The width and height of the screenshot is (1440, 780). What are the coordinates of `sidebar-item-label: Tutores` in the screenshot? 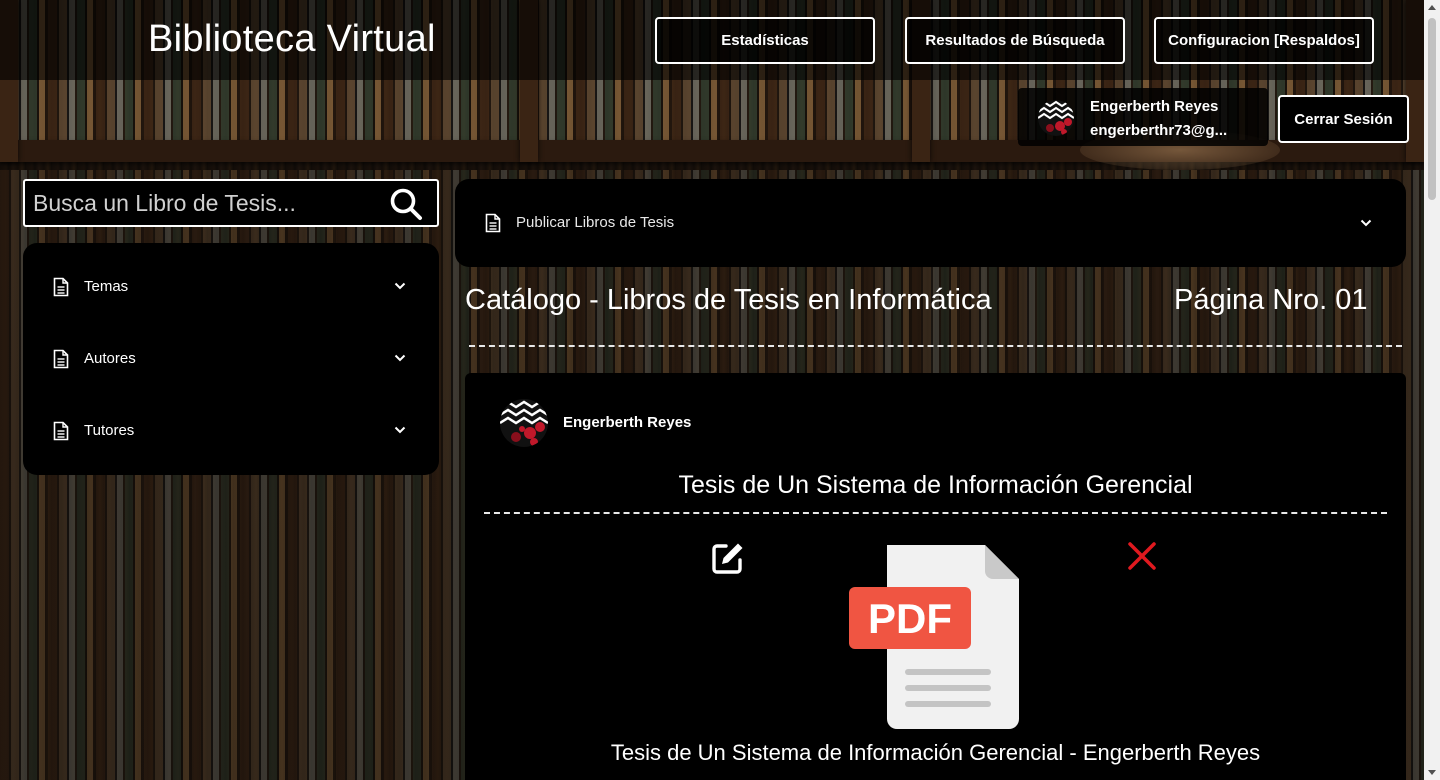 It's located at (109, 430).